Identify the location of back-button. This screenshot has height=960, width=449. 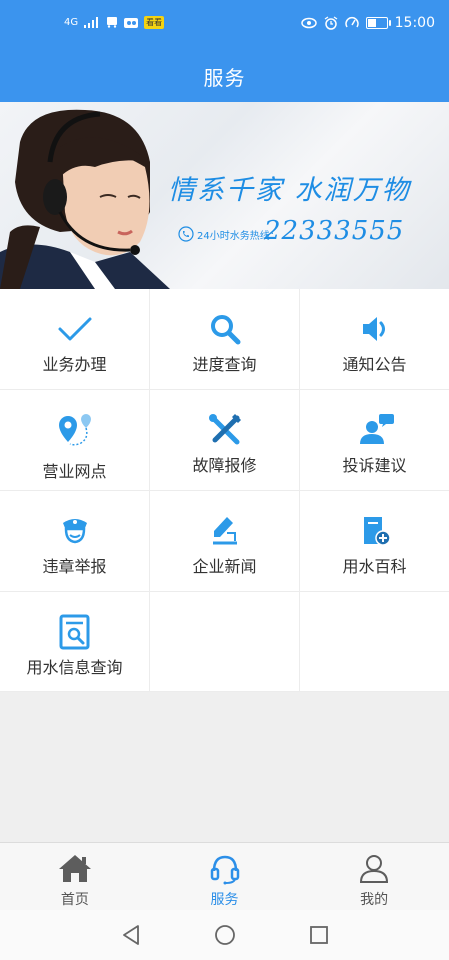
(131, 935).